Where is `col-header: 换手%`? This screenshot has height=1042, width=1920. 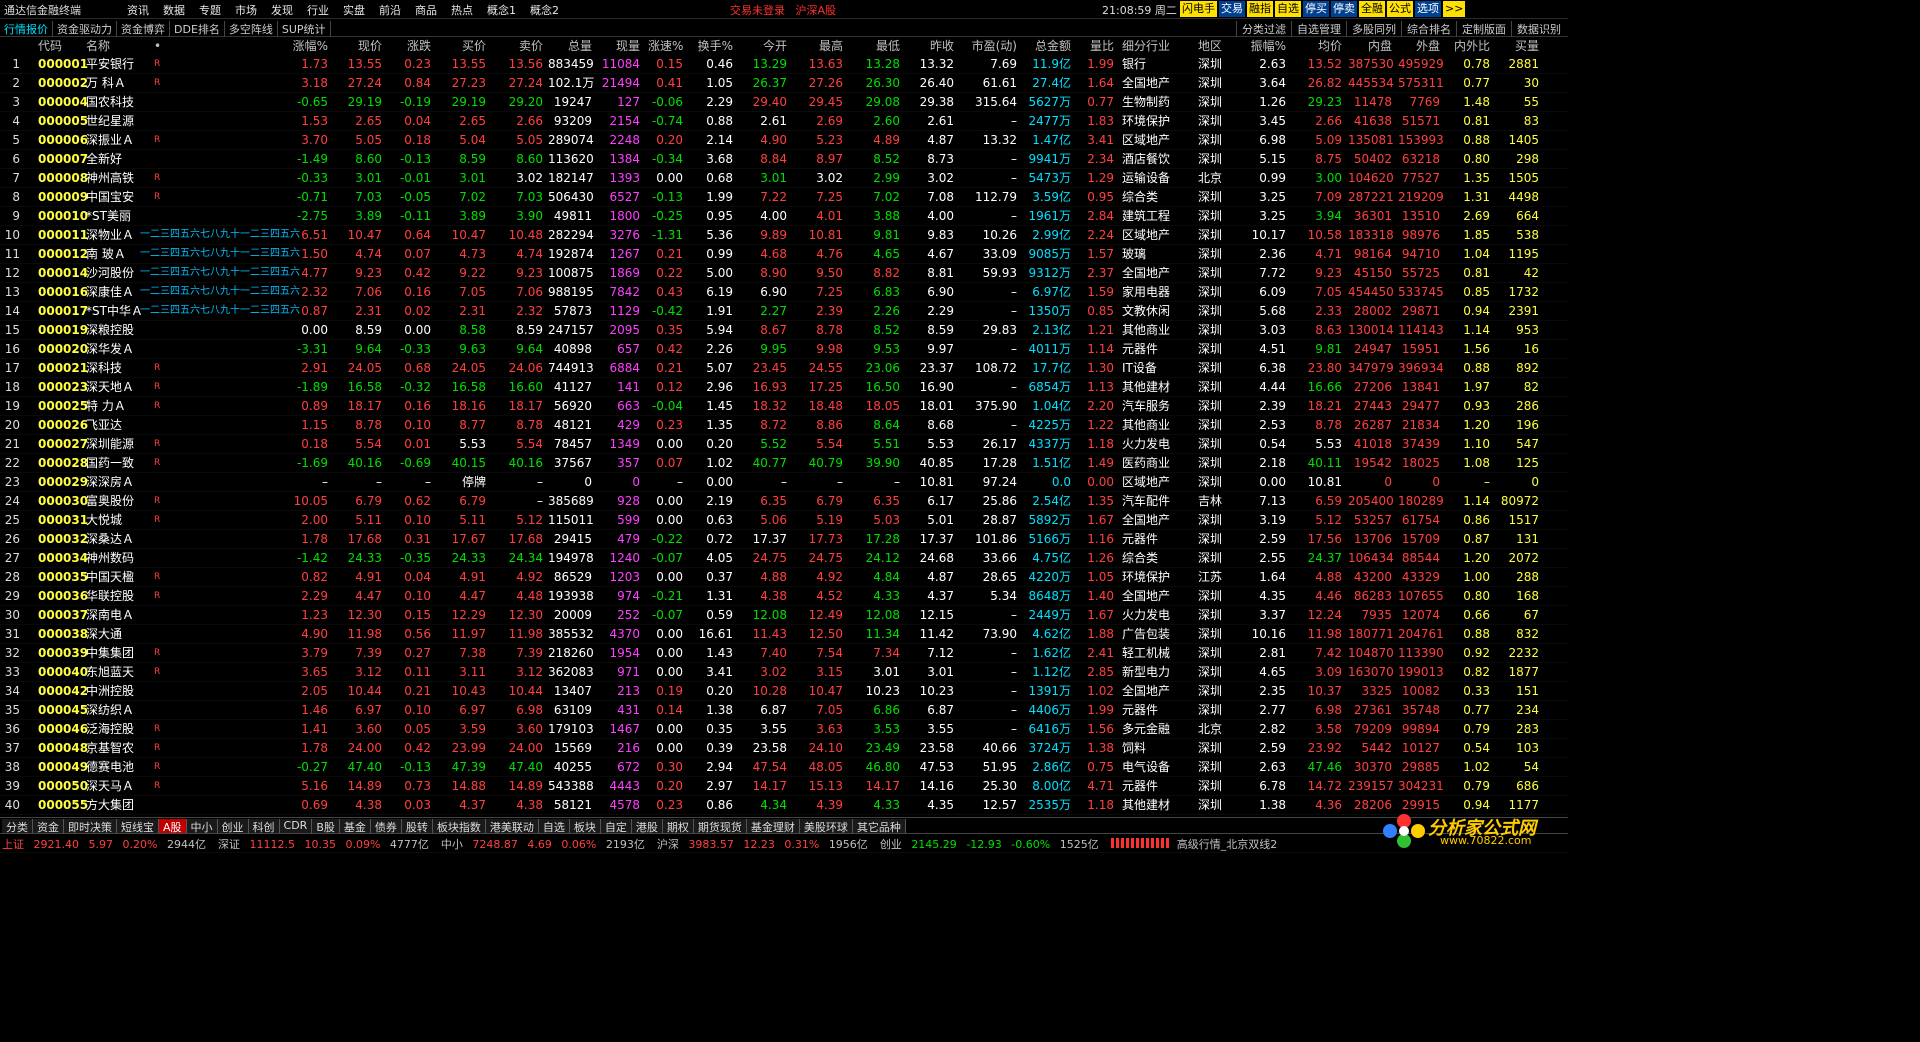
col-header: 换手% is located at coordinates (713, 46).